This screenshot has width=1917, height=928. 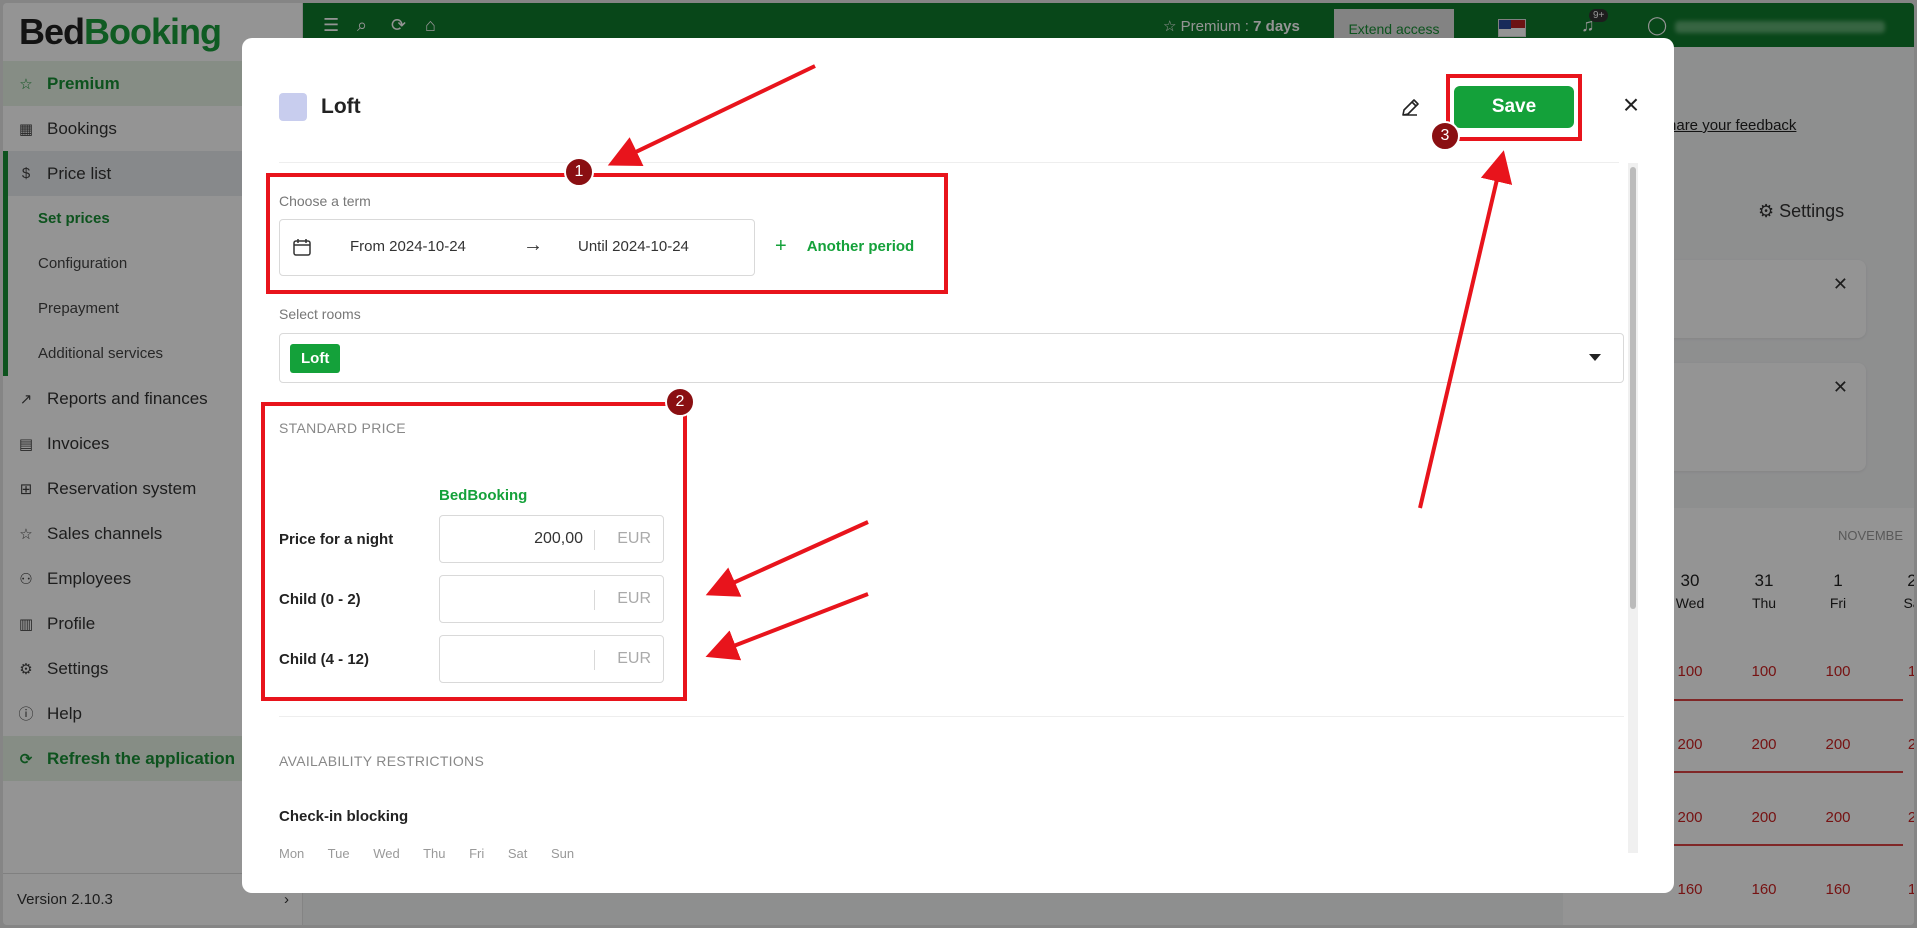 I want to click on date-range-picker: From 2024-10-24 → Until 2024-10-24, so click(x=517, y=247).